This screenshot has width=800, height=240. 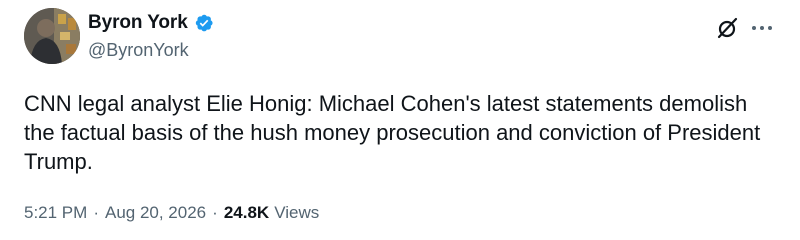 I want to click on grok-icon, so click(x=728, y=28).